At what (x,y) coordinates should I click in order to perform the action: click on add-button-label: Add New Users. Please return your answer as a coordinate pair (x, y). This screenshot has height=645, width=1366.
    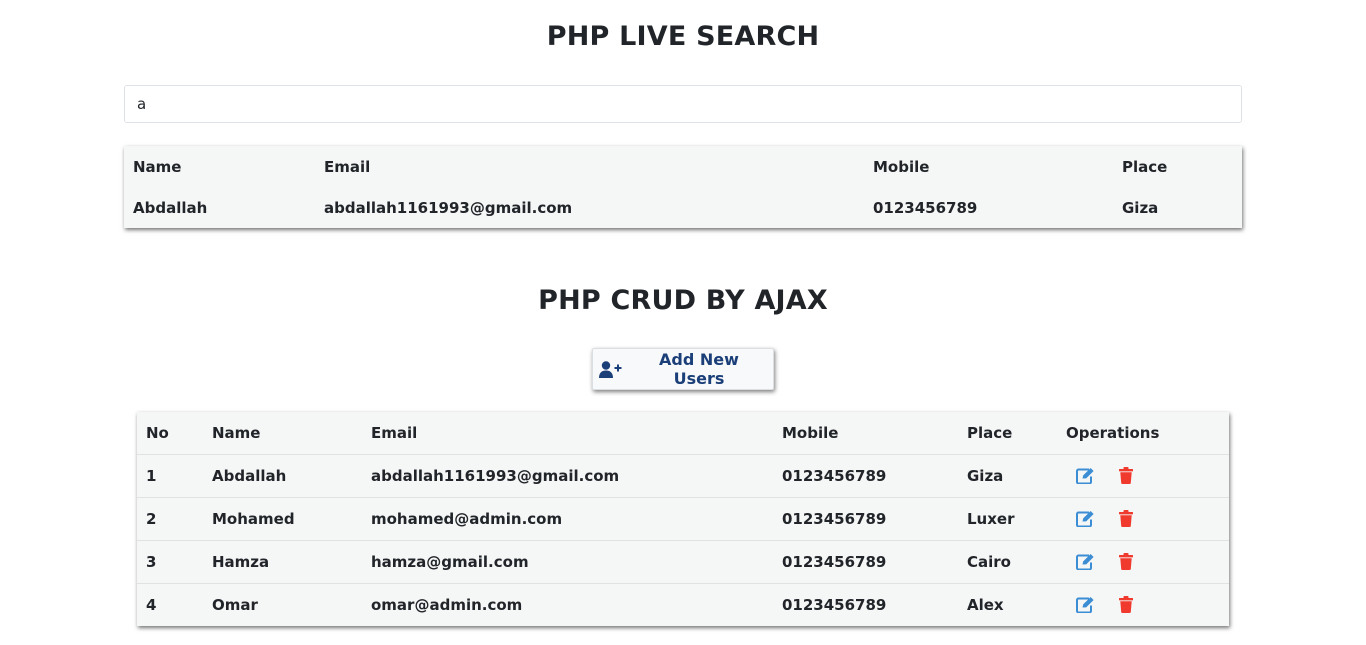
    Looking at the image, I should click on (699, 369).